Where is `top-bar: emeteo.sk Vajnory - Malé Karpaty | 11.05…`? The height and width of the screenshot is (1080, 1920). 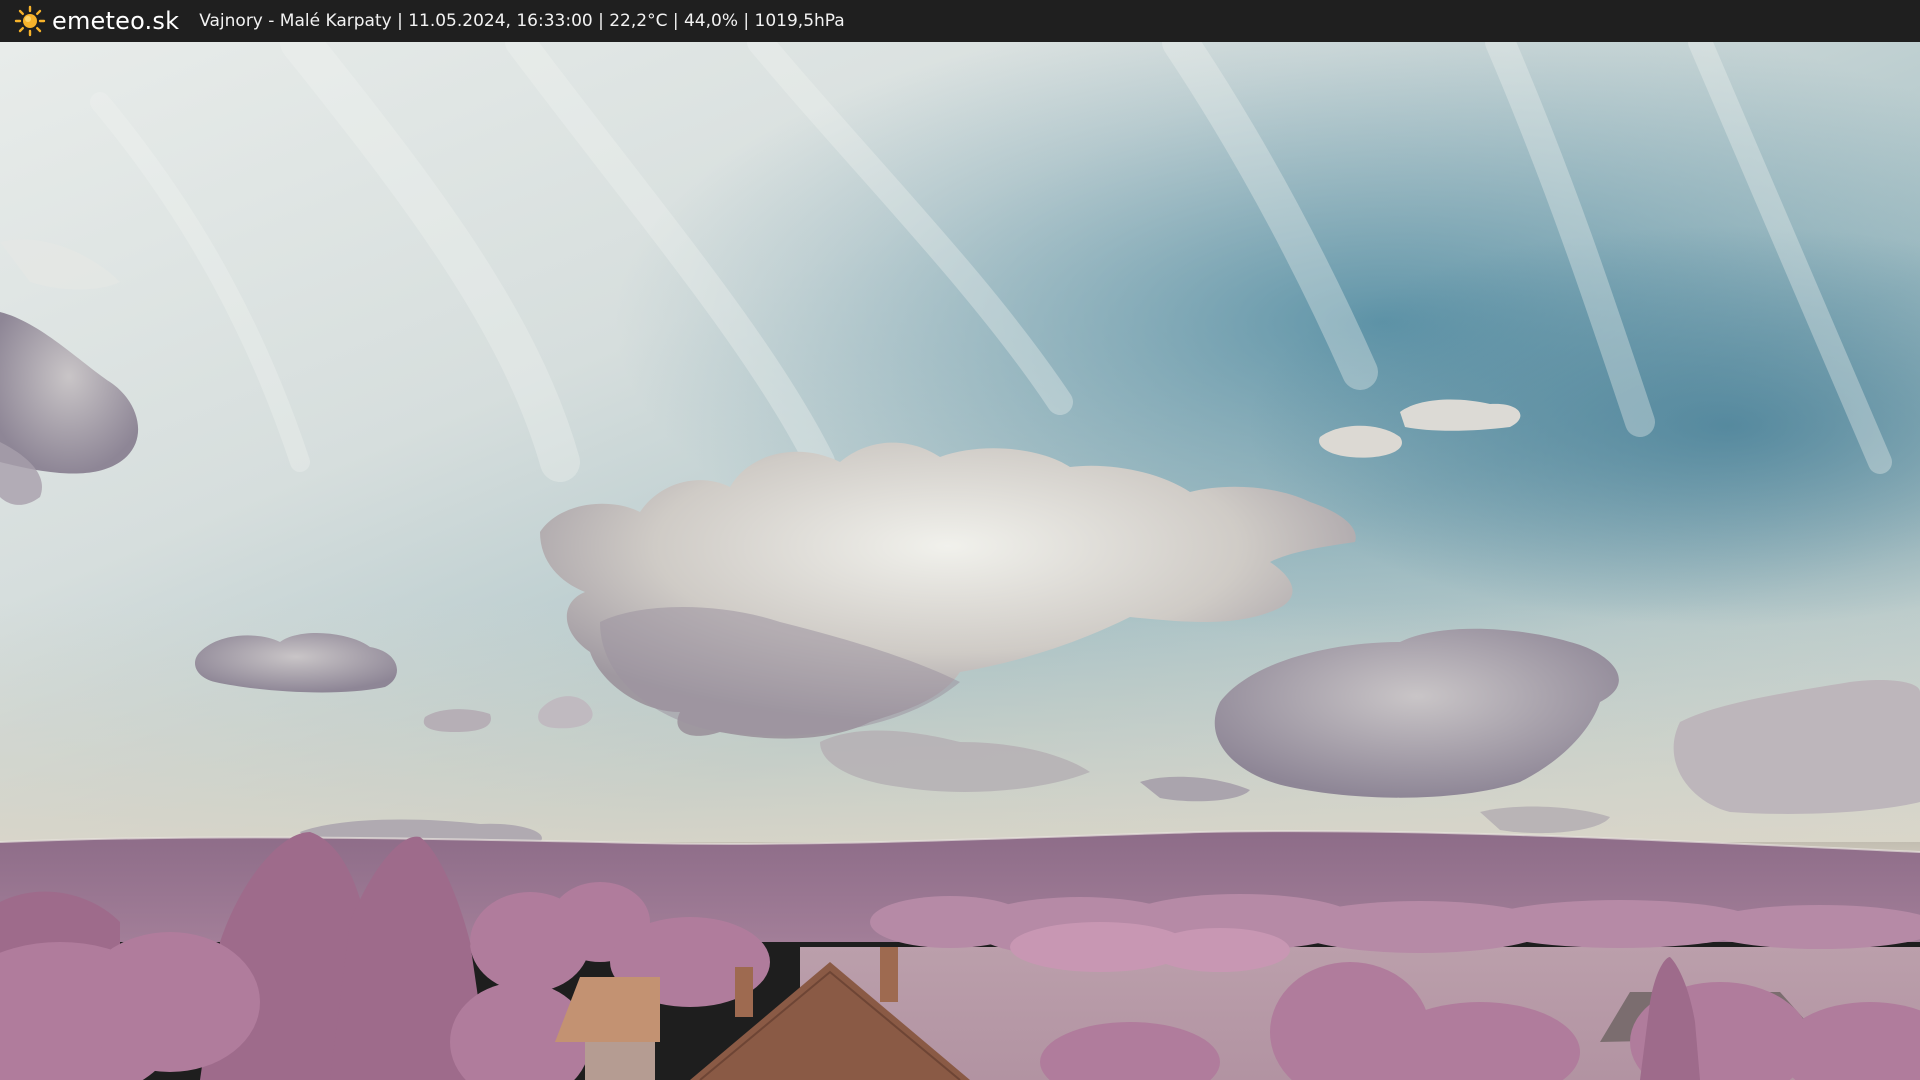
top-bar: emeteo.sk Vajnory - Malé Karpaty | 11.05… is located at coordinates (960, 21).